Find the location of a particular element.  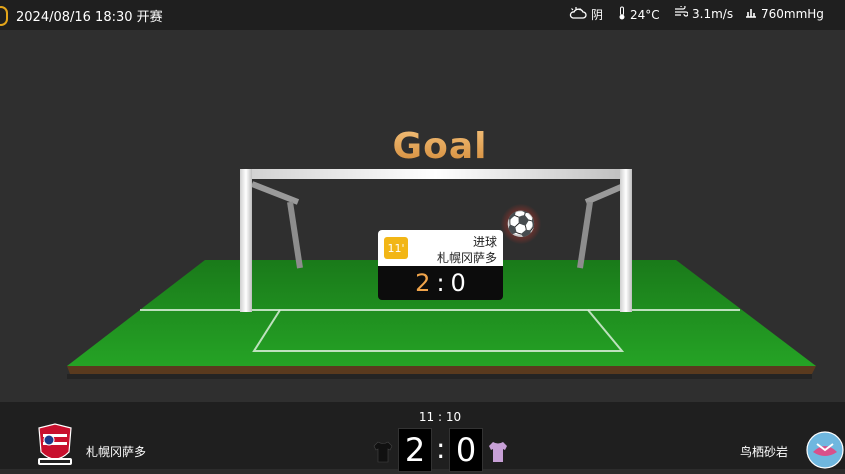

home-team-name: 札幌冈萨多 is located at coordinates (116, 452).